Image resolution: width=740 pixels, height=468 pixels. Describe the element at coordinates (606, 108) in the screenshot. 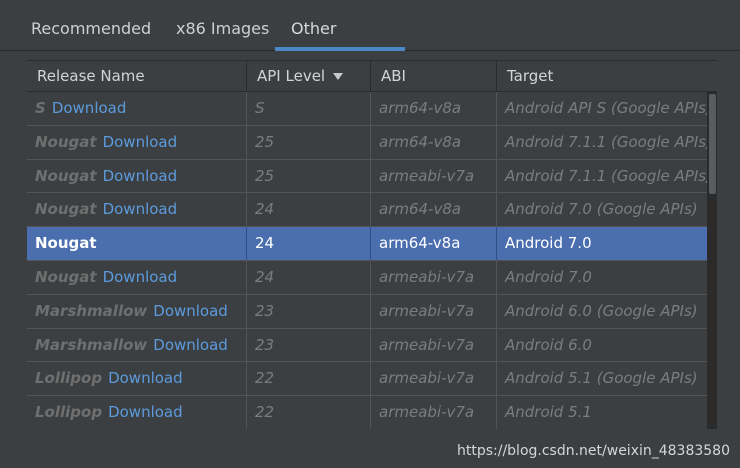

I see `cell-target: Android API S (Google APIs)` at that location.